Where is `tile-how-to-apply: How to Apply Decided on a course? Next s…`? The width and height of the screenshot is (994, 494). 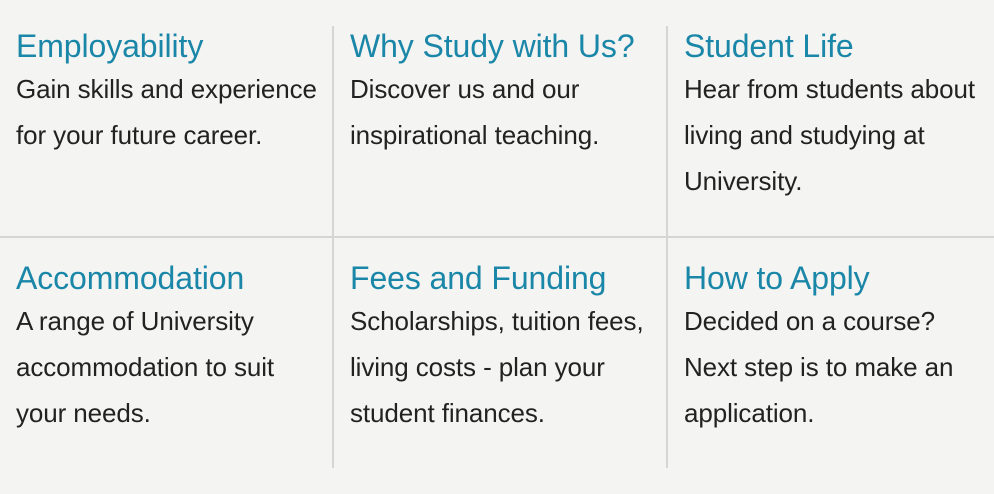 tile-how-to-apply: How to Apply Decided on a course? Next s… is located at coordinates (831, 347).